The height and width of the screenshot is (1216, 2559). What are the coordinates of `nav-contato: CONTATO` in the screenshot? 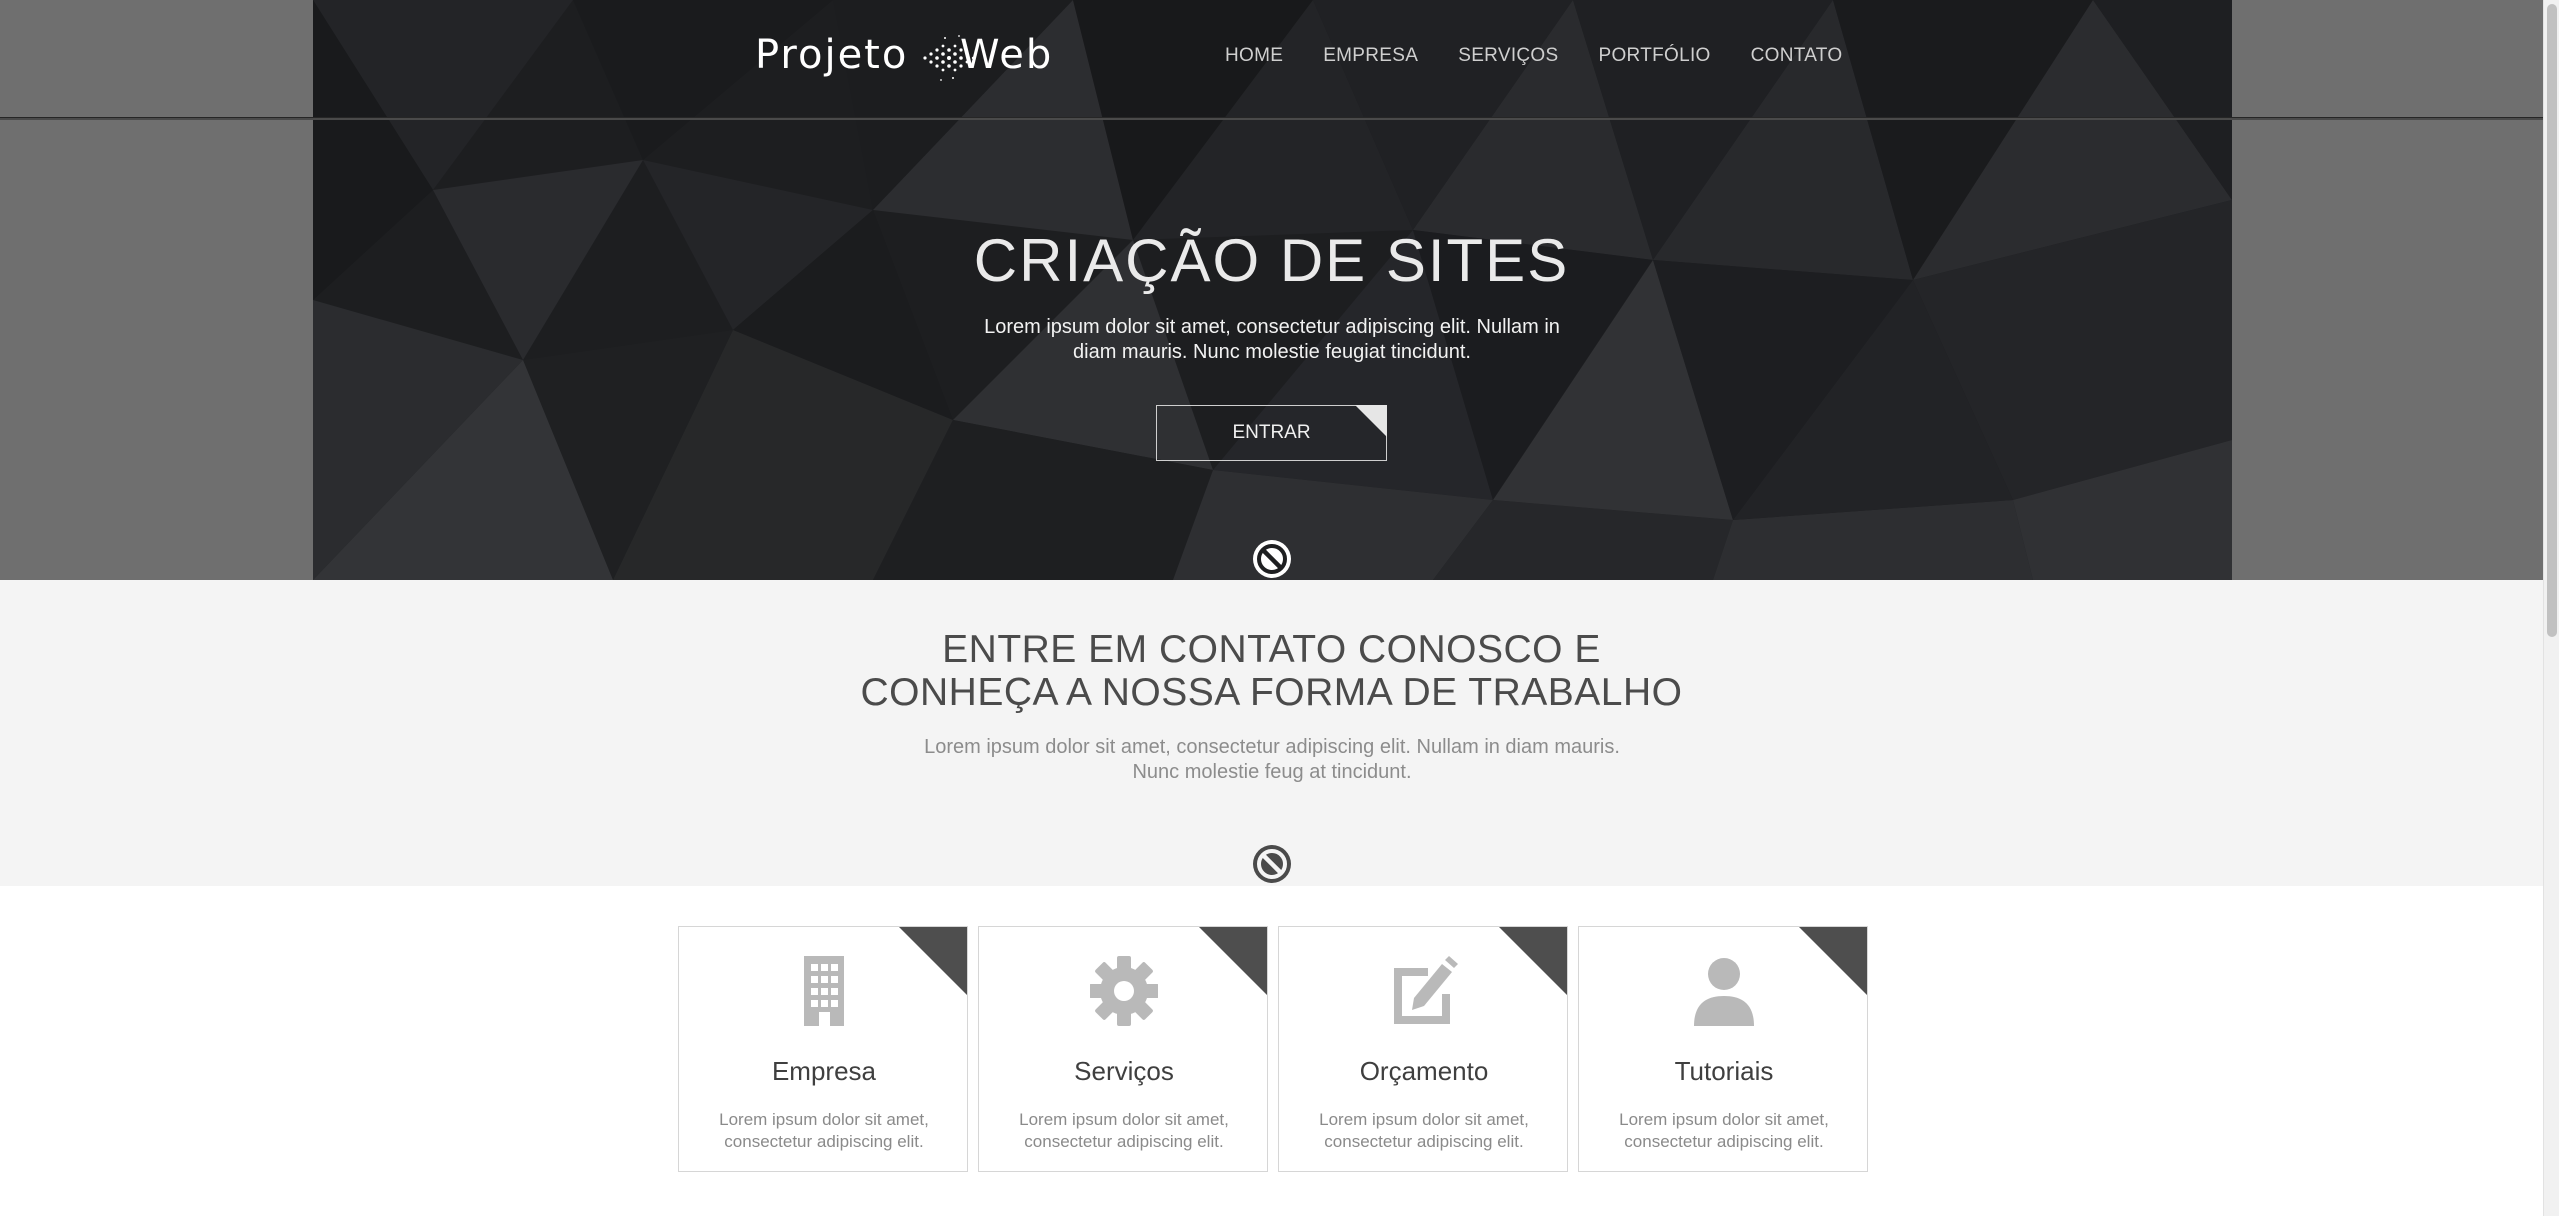 It's located at (1797, 56).